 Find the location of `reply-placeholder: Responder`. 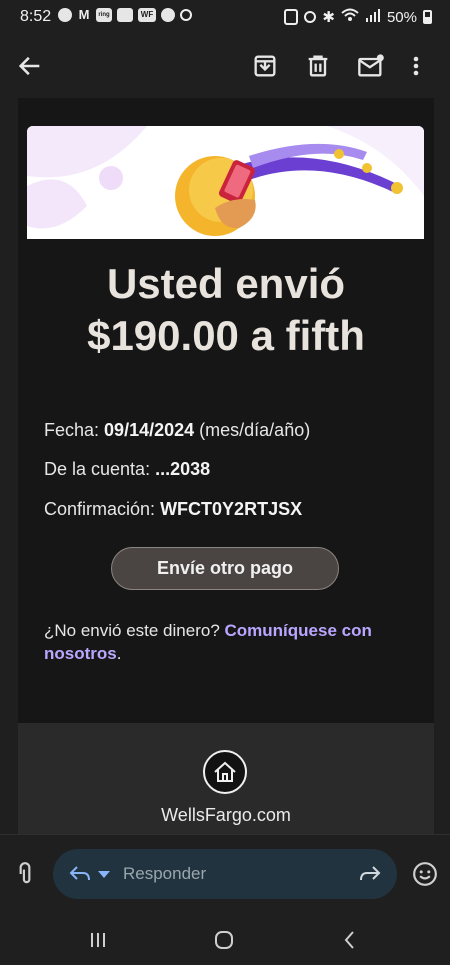

reply-placeholder: Responder is located at coordinates (165, 873).